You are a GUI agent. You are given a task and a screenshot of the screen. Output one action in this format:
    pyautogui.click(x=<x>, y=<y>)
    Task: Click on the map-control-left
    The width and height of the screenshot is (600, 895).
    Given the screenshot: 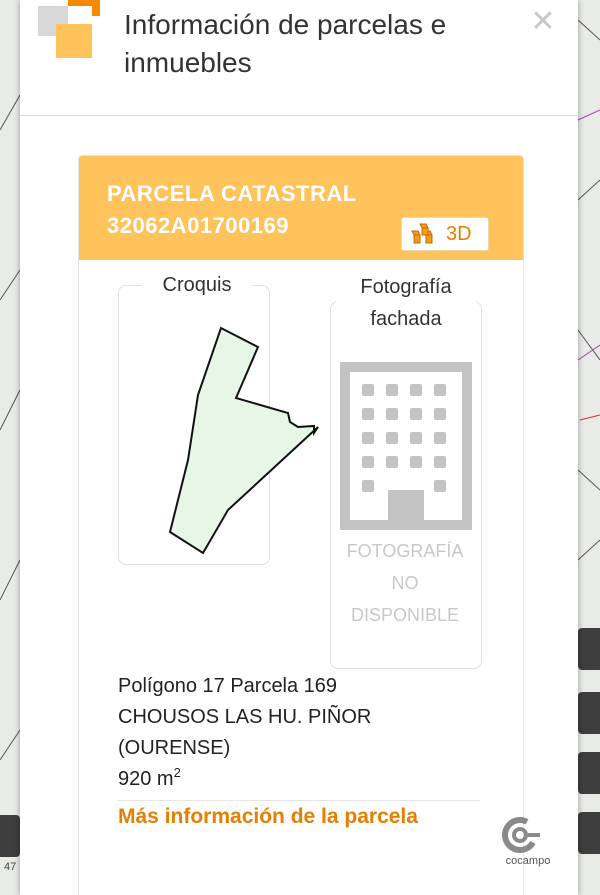 What is the action you would take?
    pyautogui.click(x=10, y=836)
    